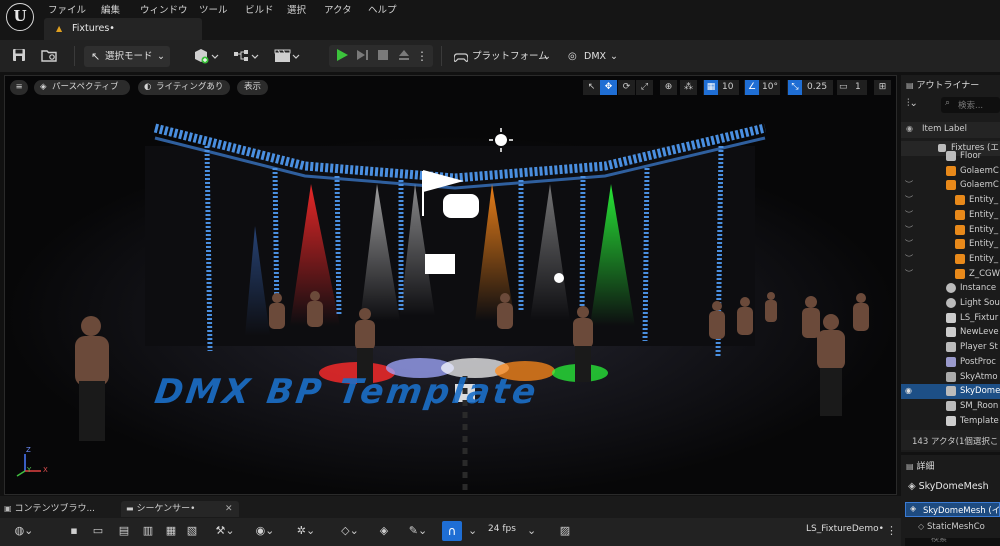 This screenshot has width=1000, height=546. I want to click on surface-snap-icon: ⁂, so click(688, 87).